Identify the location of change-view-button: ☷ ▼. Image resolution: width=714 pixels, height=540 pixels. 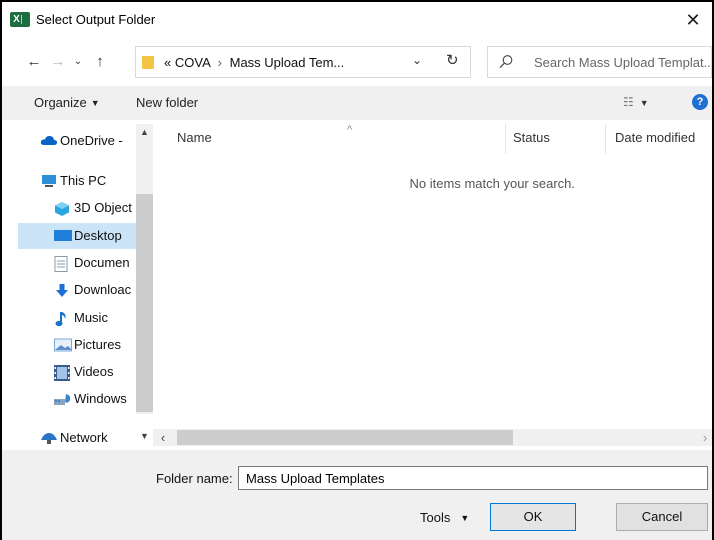
(636, 102).